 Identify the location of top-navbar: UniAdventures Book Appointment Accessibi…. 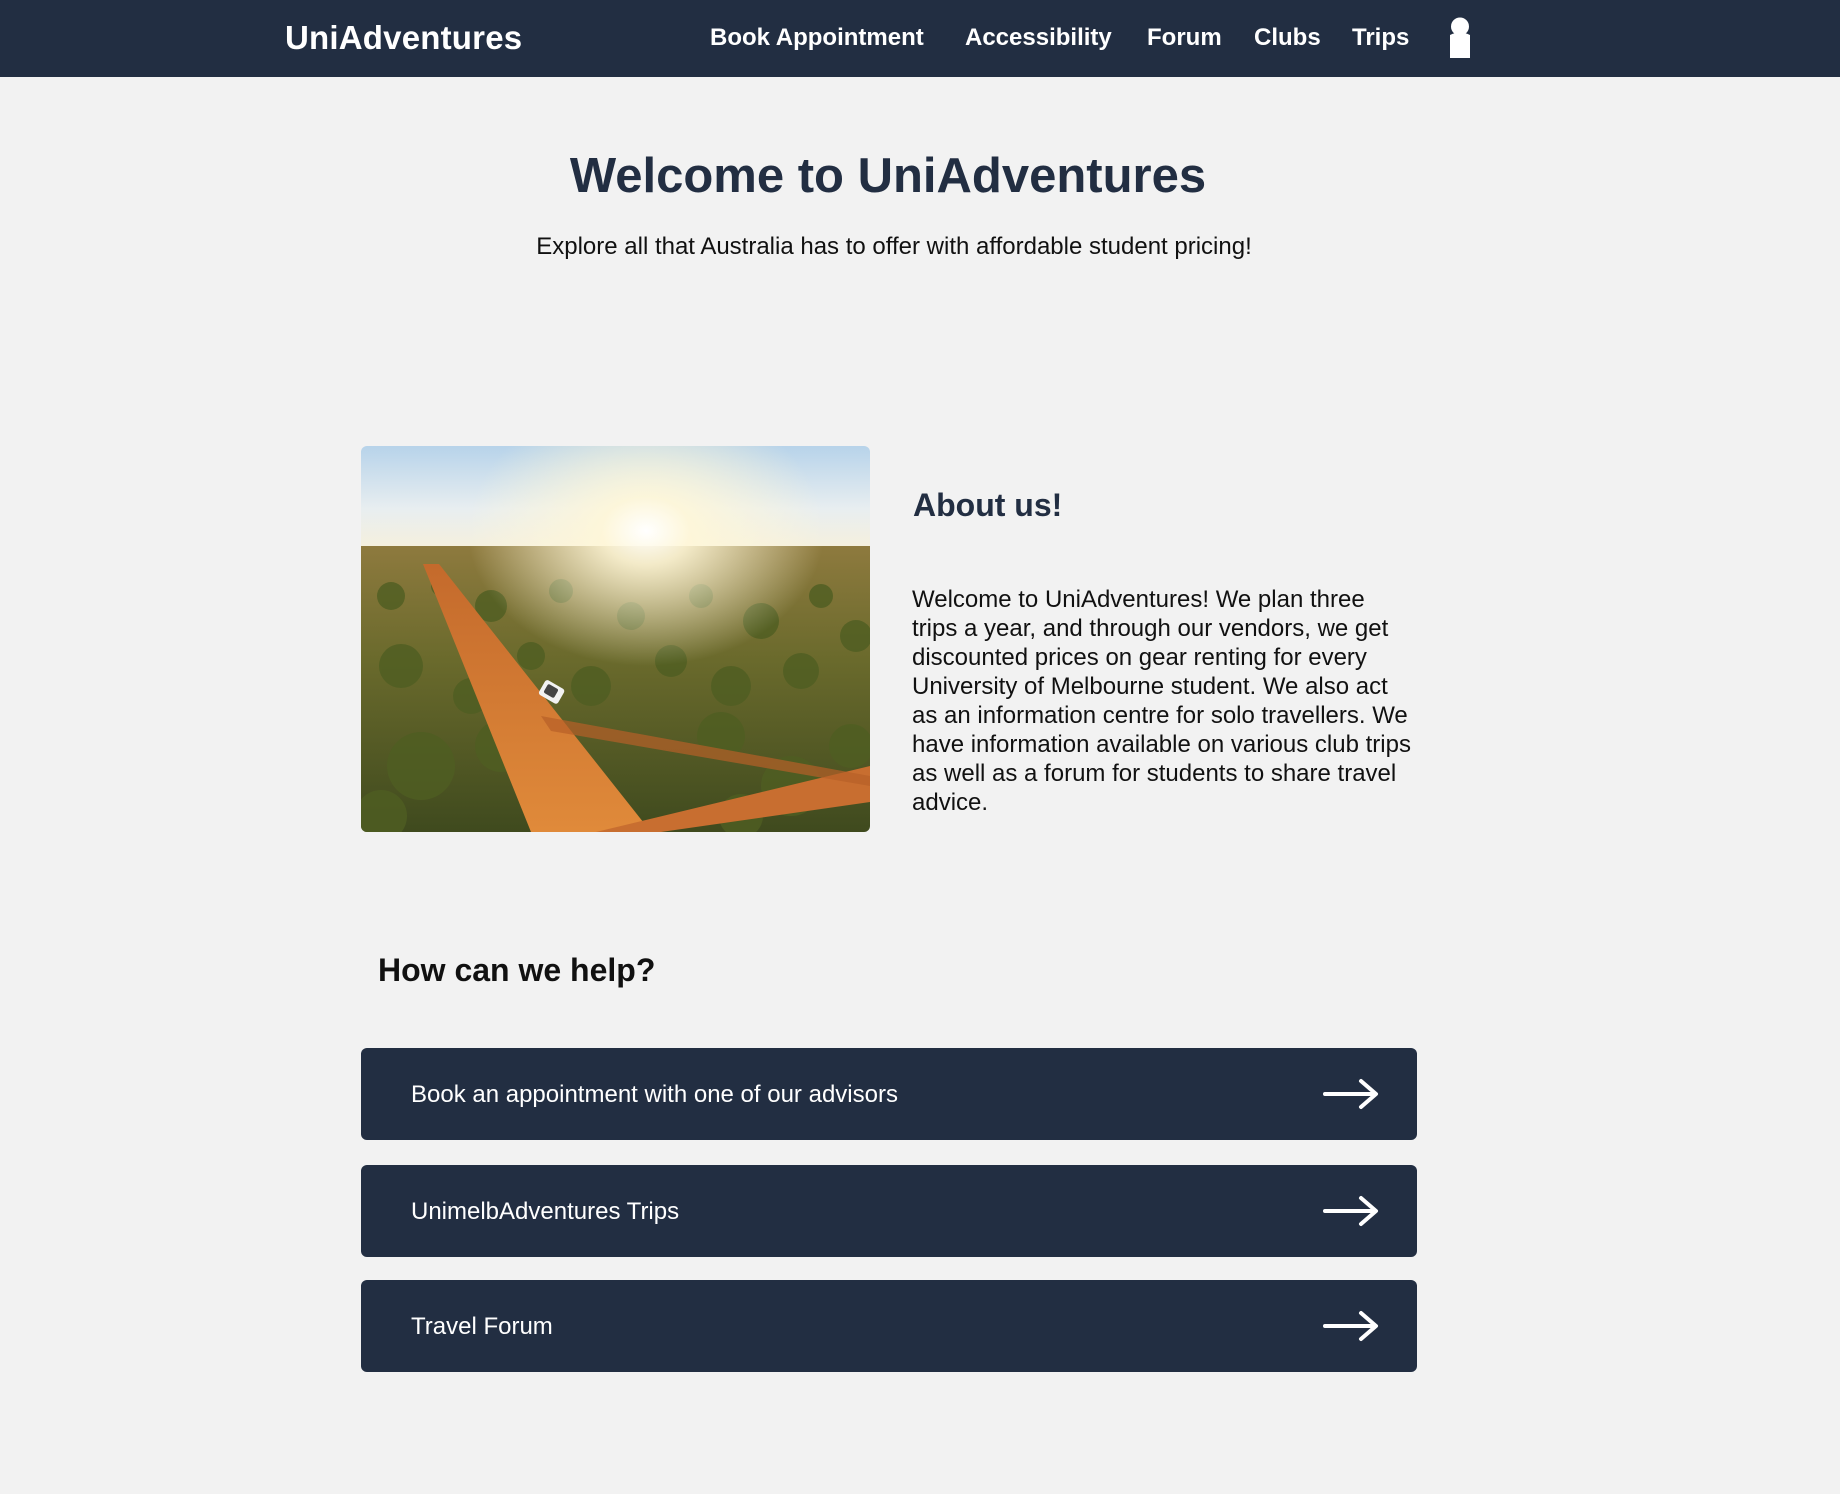
(920, 38).